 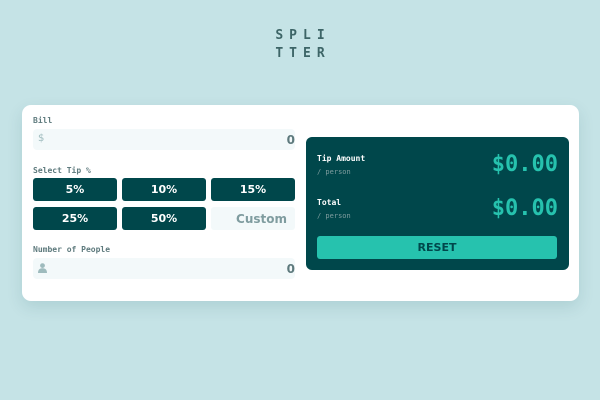 I want to click on app-logo: SPLI TTER, so click(x=300, y=45).